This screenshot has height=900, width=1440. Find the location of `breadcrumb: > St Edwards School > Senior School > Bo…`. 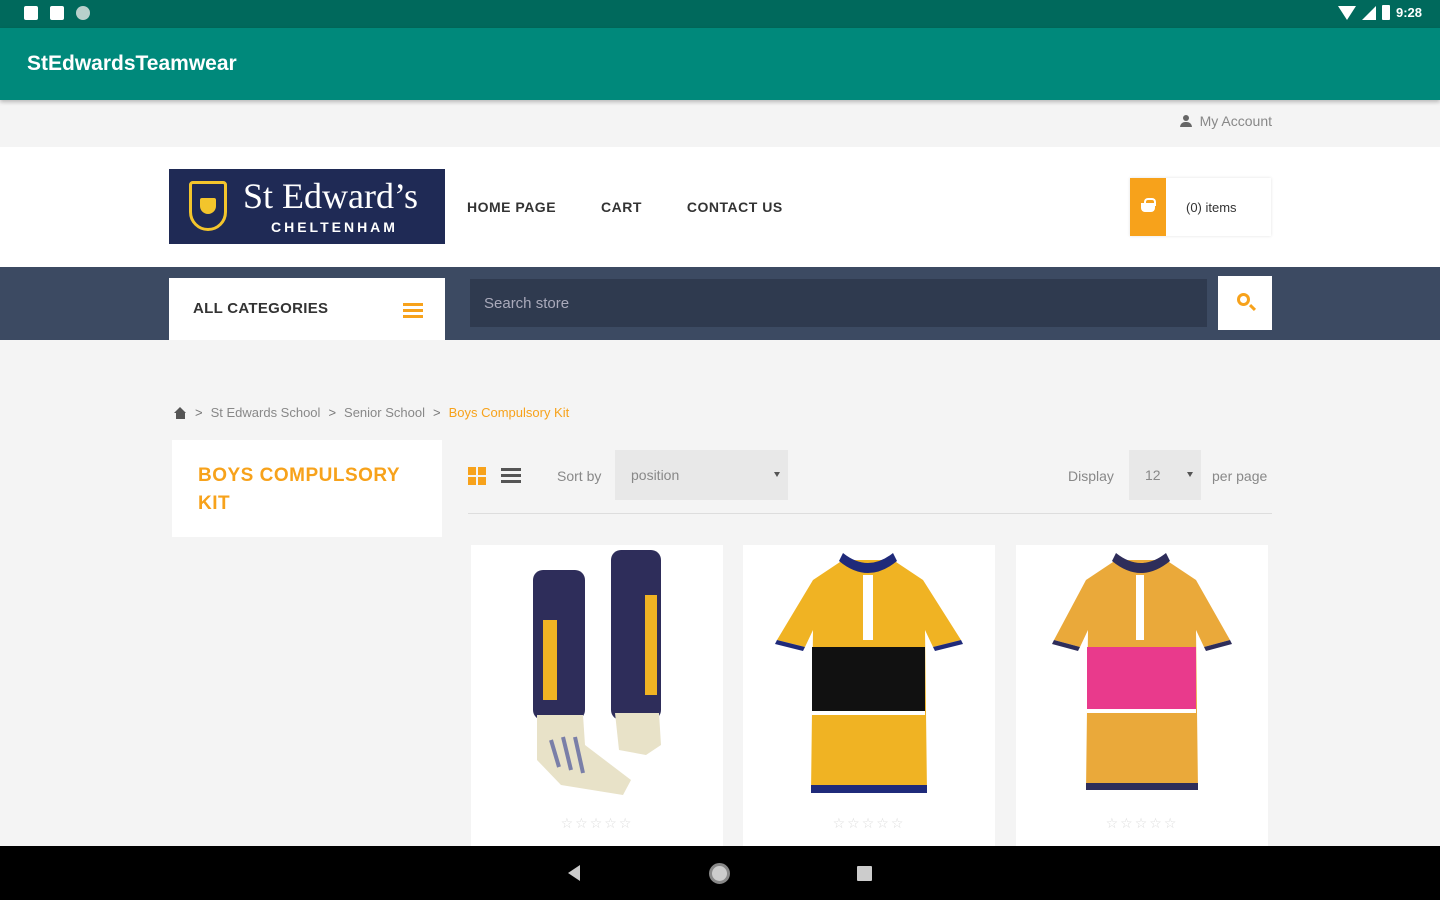

breadcrumb: > St Edwards School > Senior School > Bo… is located at coordinates (371, 412).